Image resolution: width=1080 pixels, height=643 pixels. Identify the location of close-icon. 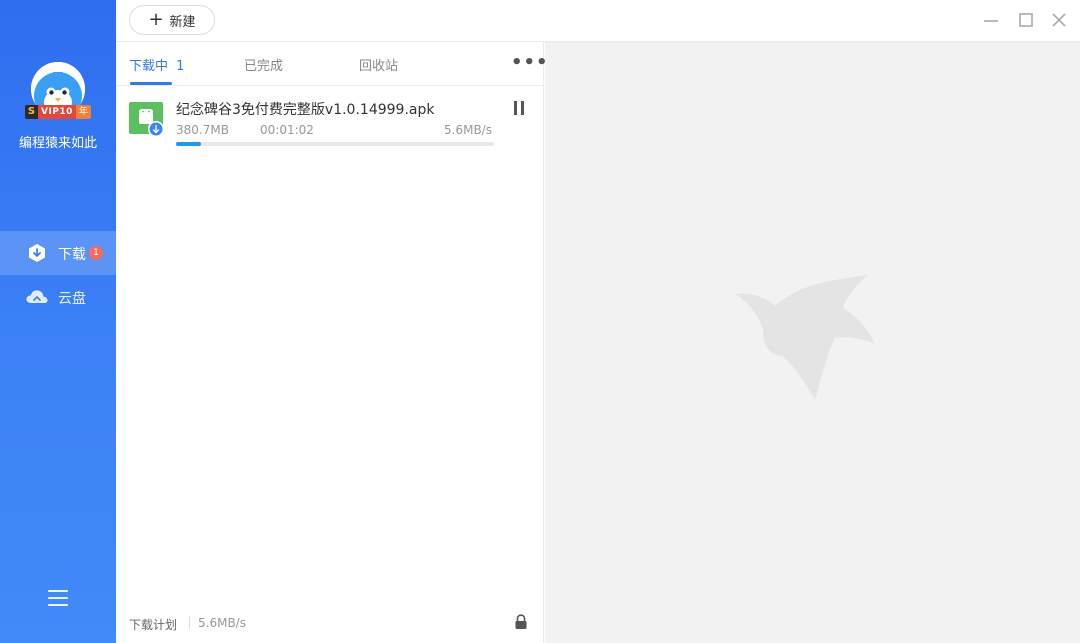
(1059, 20).